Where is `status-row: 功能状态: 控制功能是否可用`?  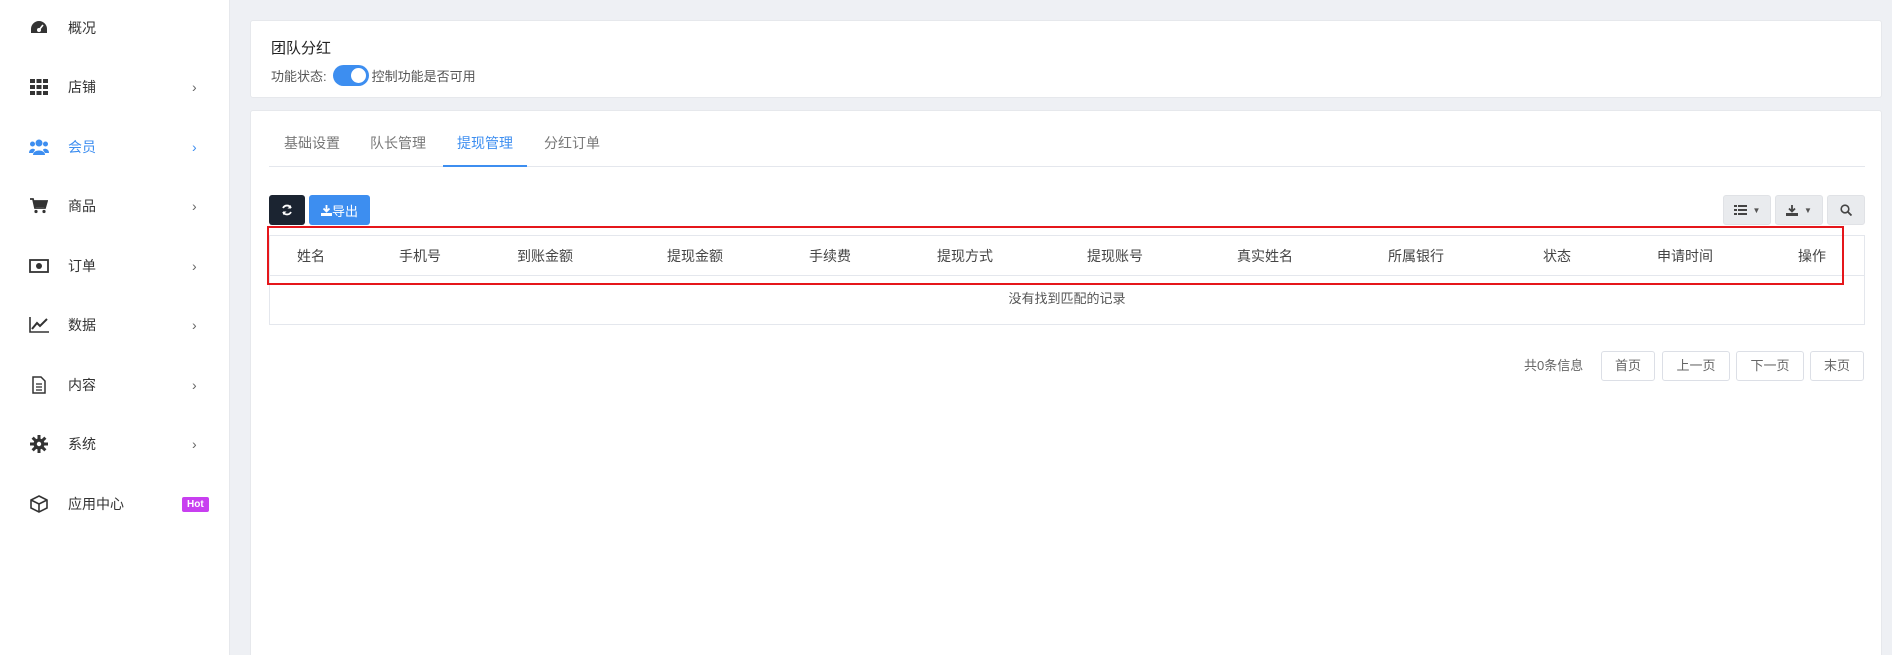
status-row: 功能状态: 控制功能是否可用 is located at coordinates (373, 75).